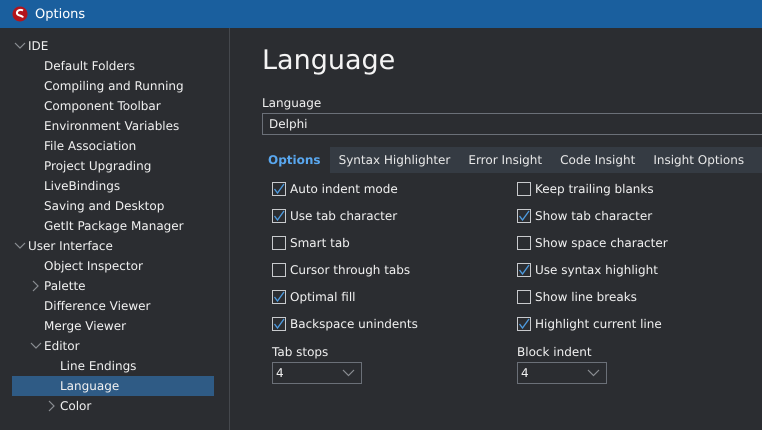  Describe the element at coordinates (594, 189) in the screenshot. I see `checkbox-label: Keep trailing blanks` at that location.